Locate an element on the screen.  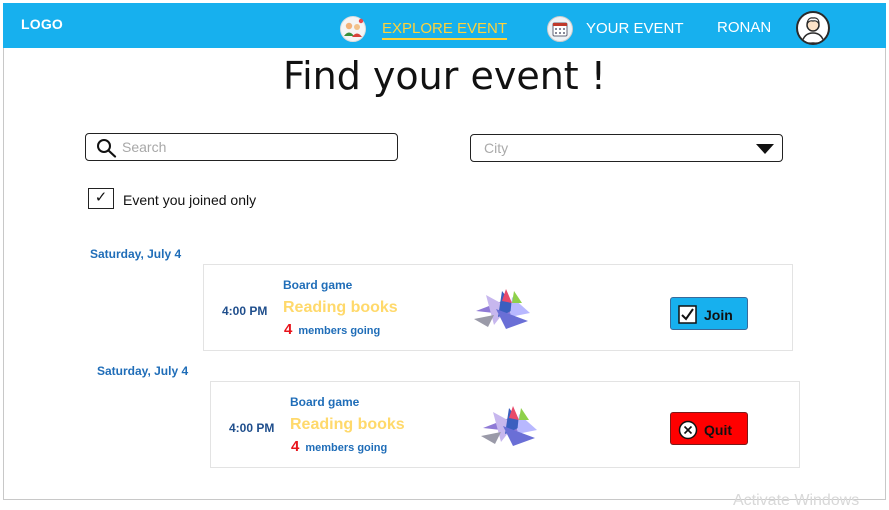
join-button: Join is located at coordinates (709, 313).